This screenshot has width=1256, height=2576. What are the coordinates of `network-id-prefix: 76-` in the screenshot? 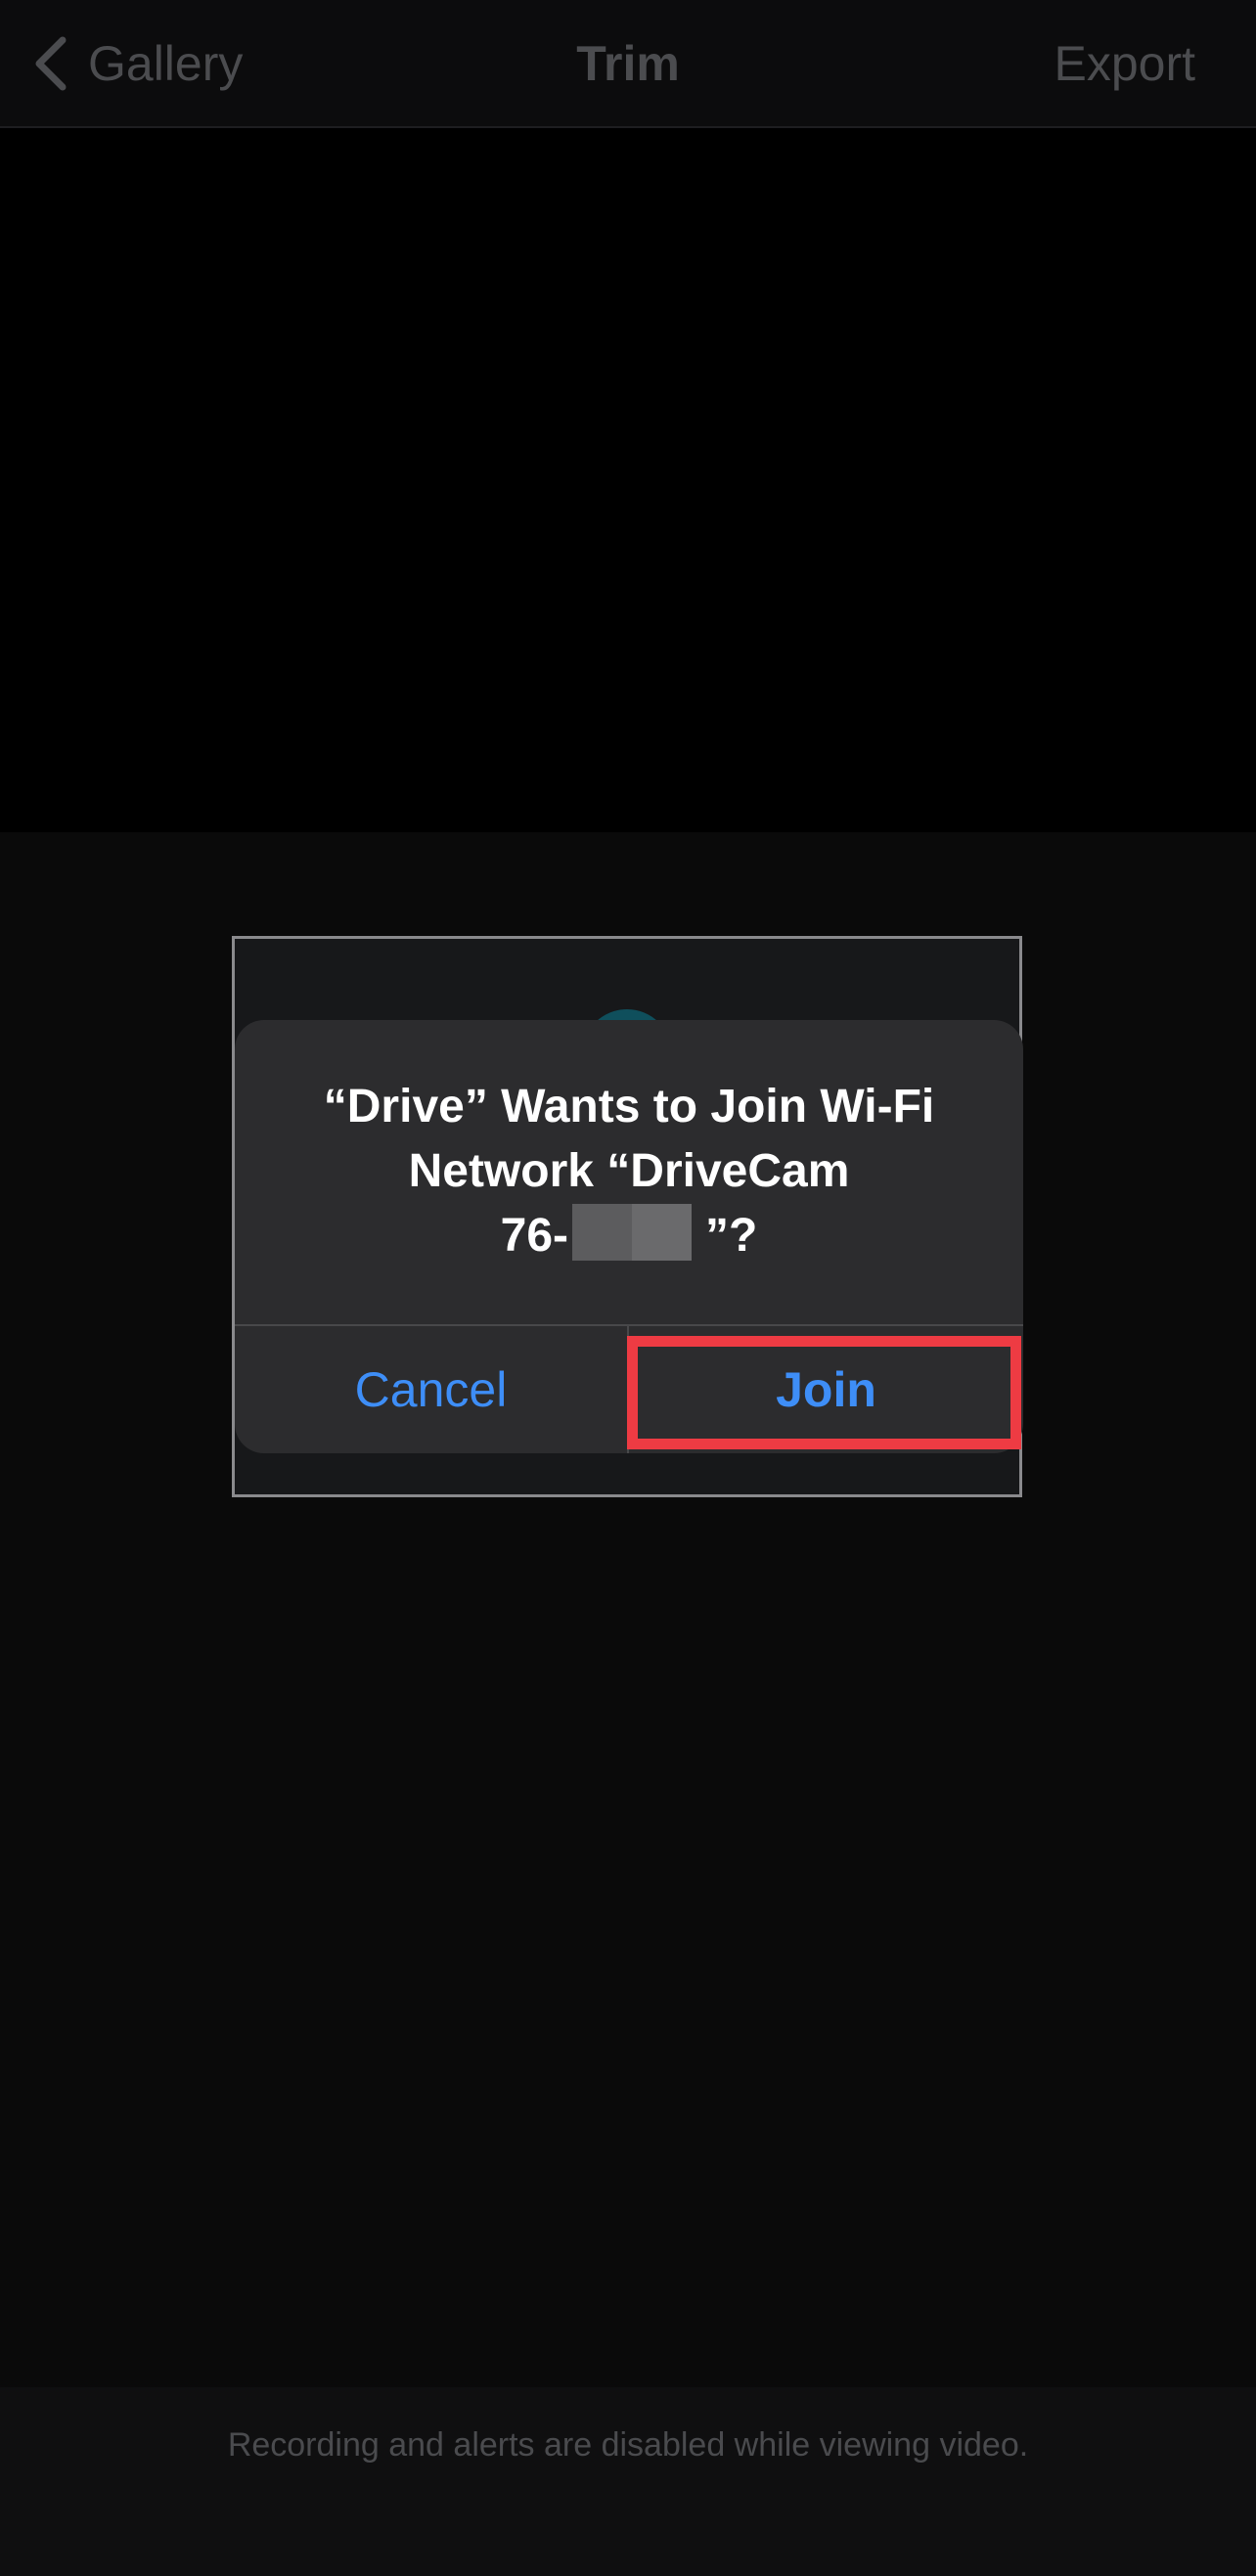 It's located at (534, 1236).